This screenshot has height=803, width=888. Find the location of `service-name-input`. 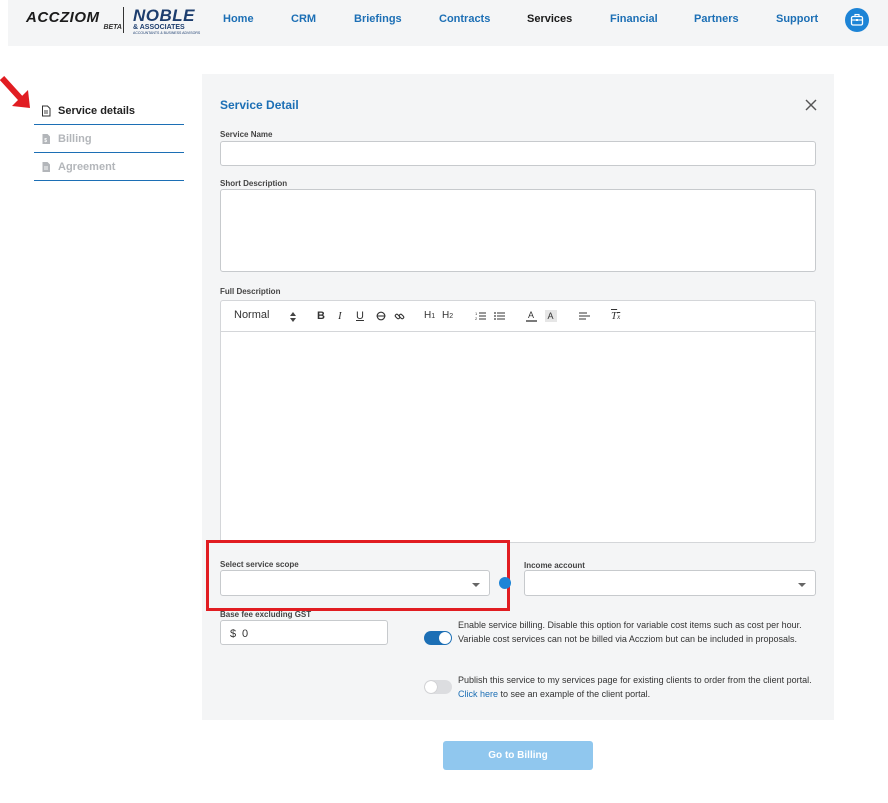

service-name-input is located at coordinates (518, 153).